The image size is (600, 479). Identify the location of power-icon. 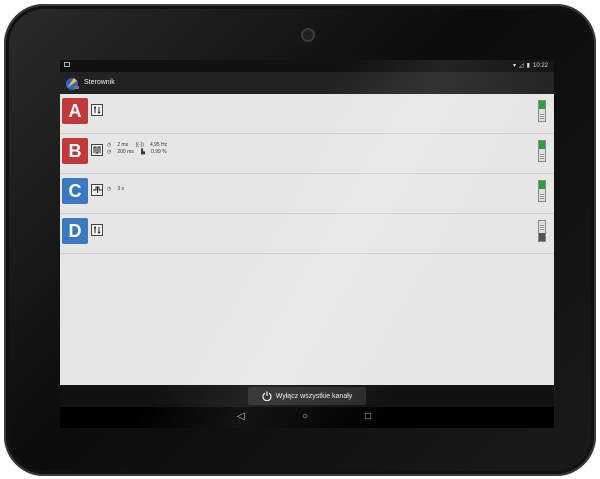
(267, 396).